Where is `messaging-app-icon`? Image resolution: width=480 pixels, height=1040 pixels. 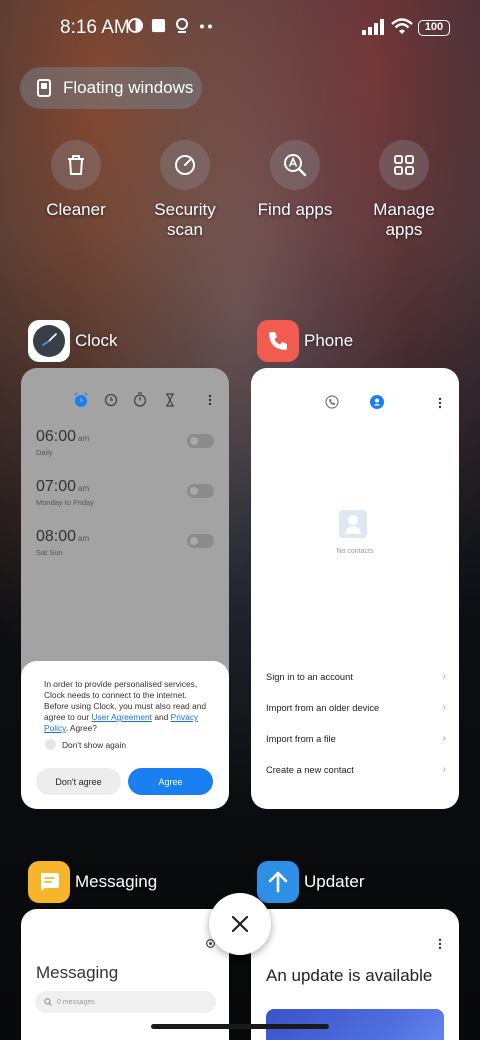
messaging-app-icon is located at coordinates (49, 882).